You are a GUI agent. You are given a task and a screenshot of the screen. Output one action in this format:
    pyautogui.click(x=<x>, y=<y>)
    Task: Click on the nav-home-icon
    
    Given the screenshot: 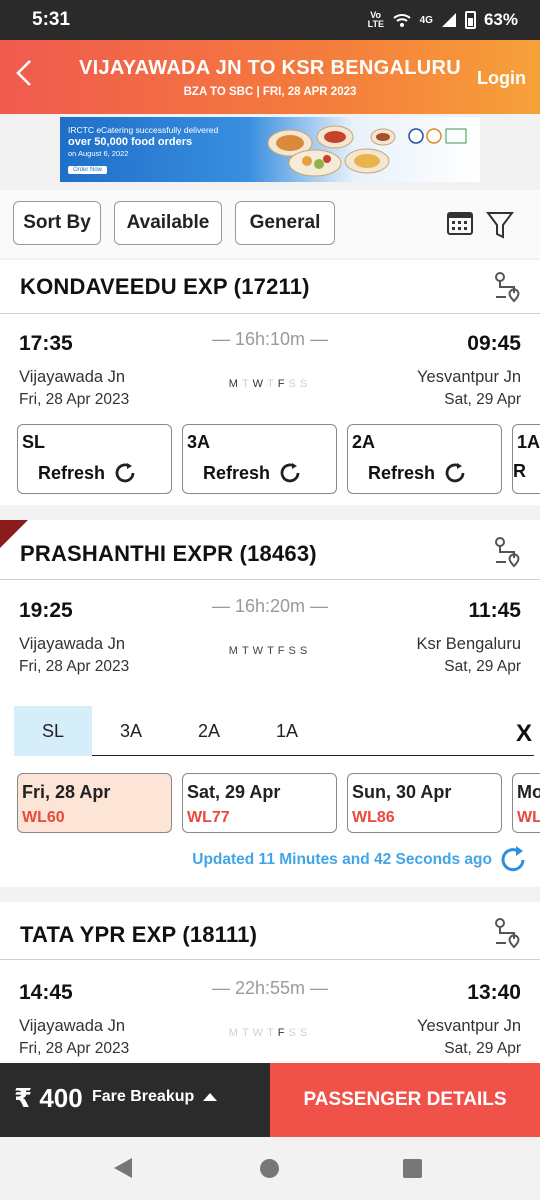 What is the action you would take?
    pyautogui.click(x=269, y=1168)
    